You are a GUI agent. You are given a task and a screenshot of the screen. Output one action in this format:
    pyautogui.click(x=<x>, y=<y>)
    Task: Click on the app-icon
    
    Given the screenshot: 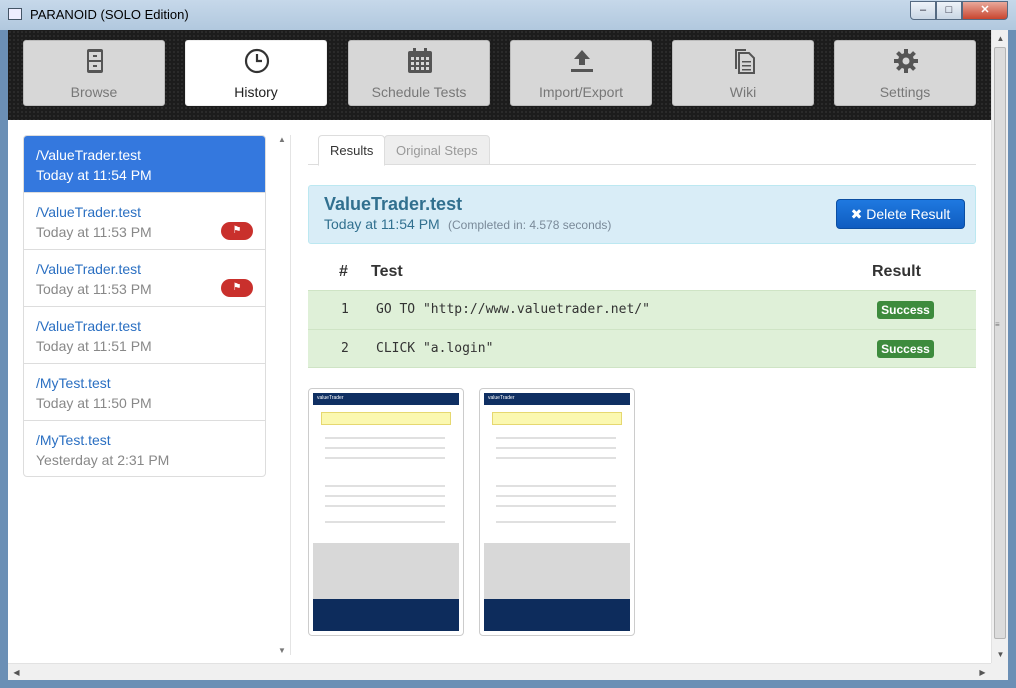 What is the action you would take?
    pyautogui.click(x=15, y=14)
    